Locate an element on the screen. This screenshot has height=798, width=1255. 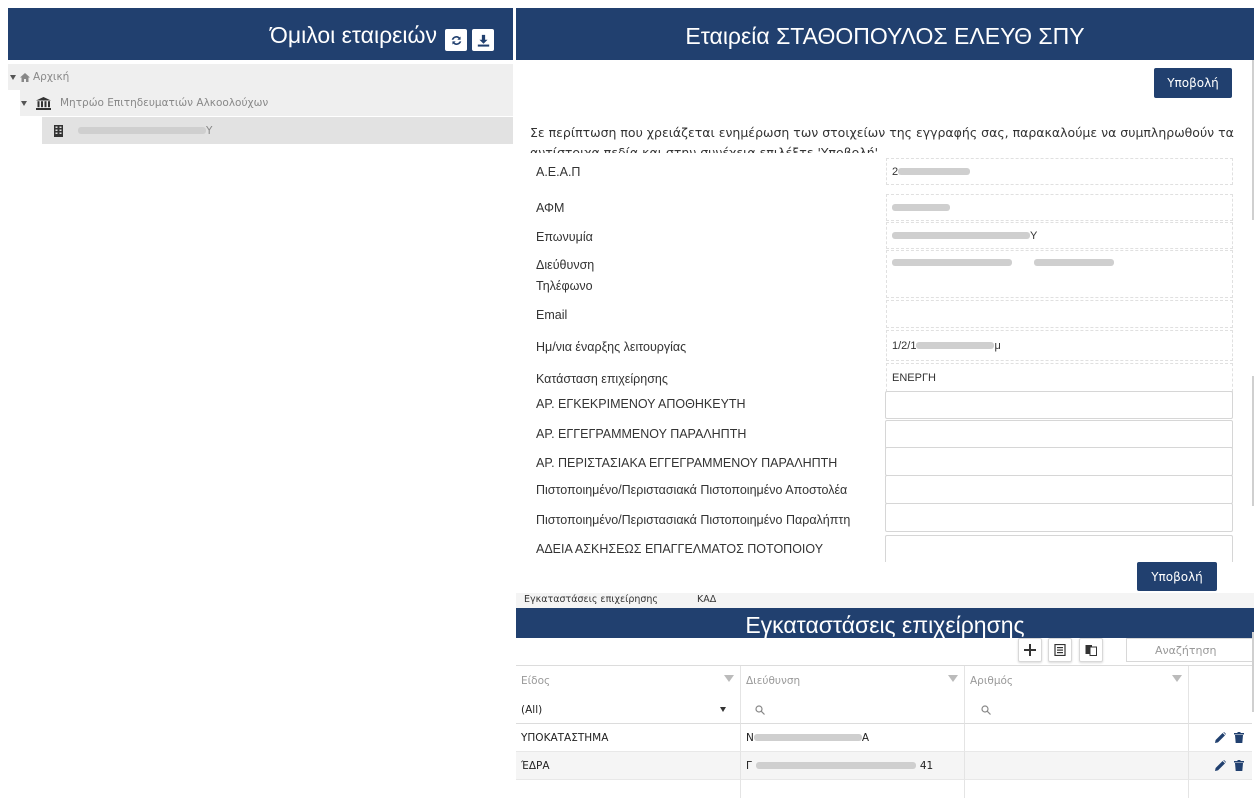
facilities-title: Εγκαταστάσεις επιχείρησης is located at coordinates (885, 625).